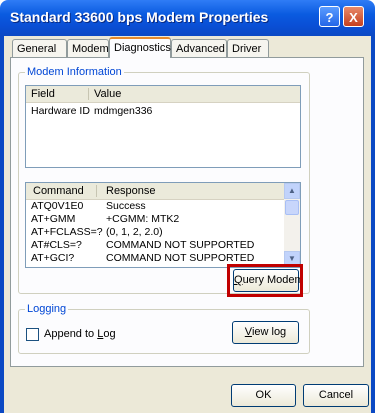  What do you see at coordinates (43, 94) in the screenshot?
I see `column-header-field: Field` at bounding box center [43, 94].